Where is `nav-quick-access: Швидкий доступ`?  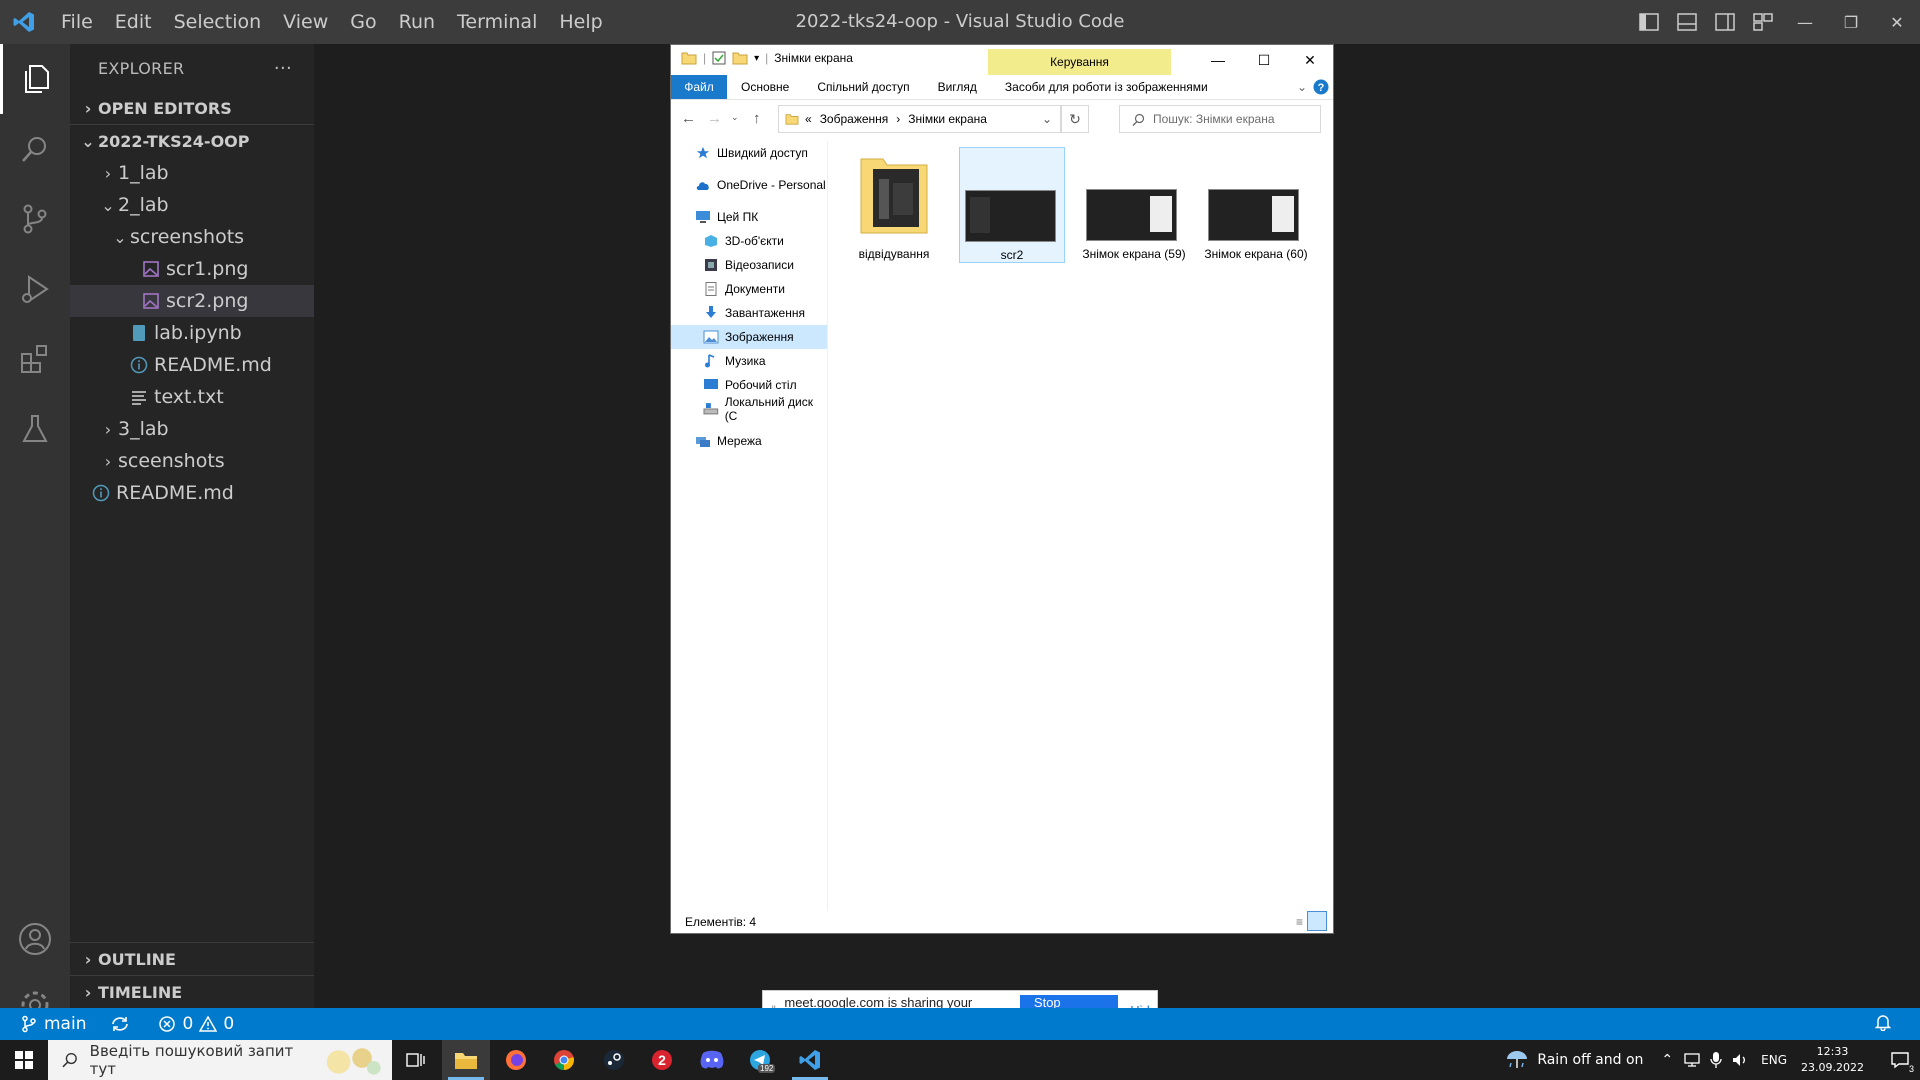 nav-quick-access: Швидкий доступ is located at coordinates (749, 153).